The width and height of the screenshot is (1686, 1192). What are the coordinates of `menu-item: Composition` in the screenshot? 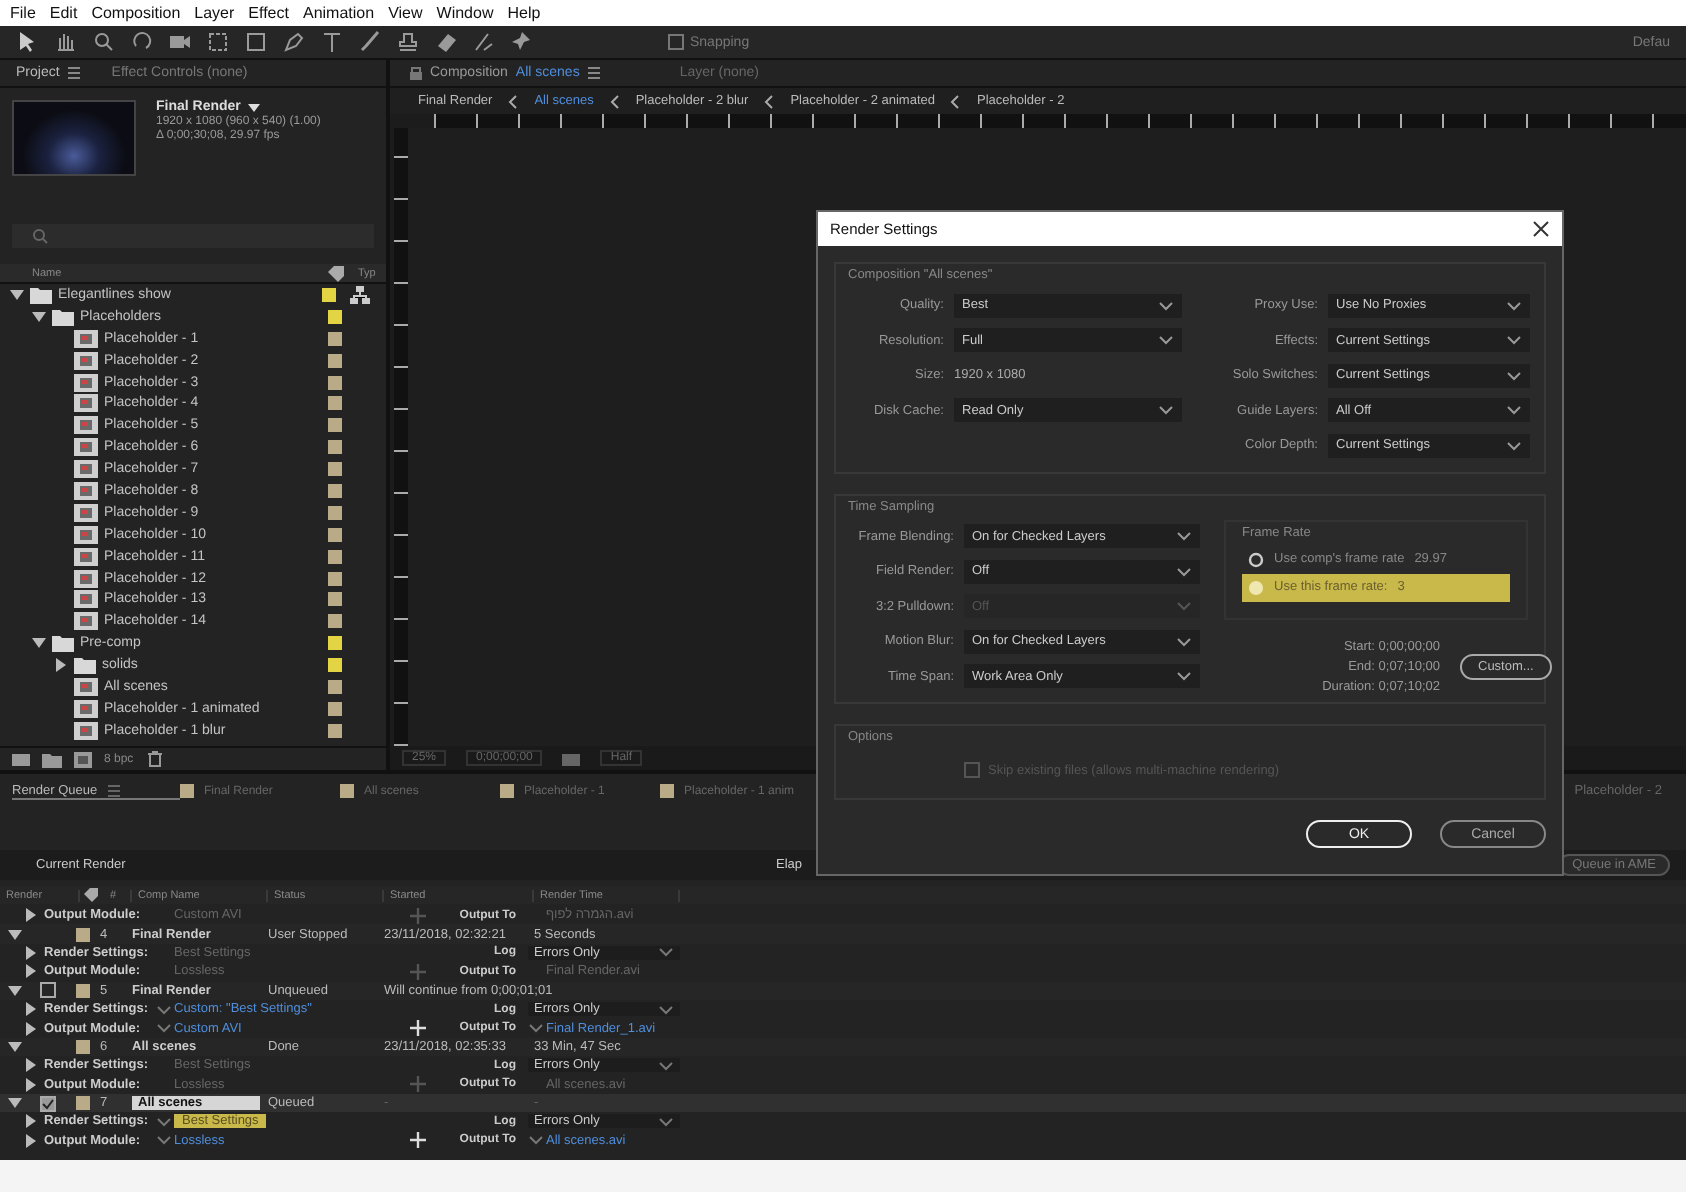 It's located at (136, 13).